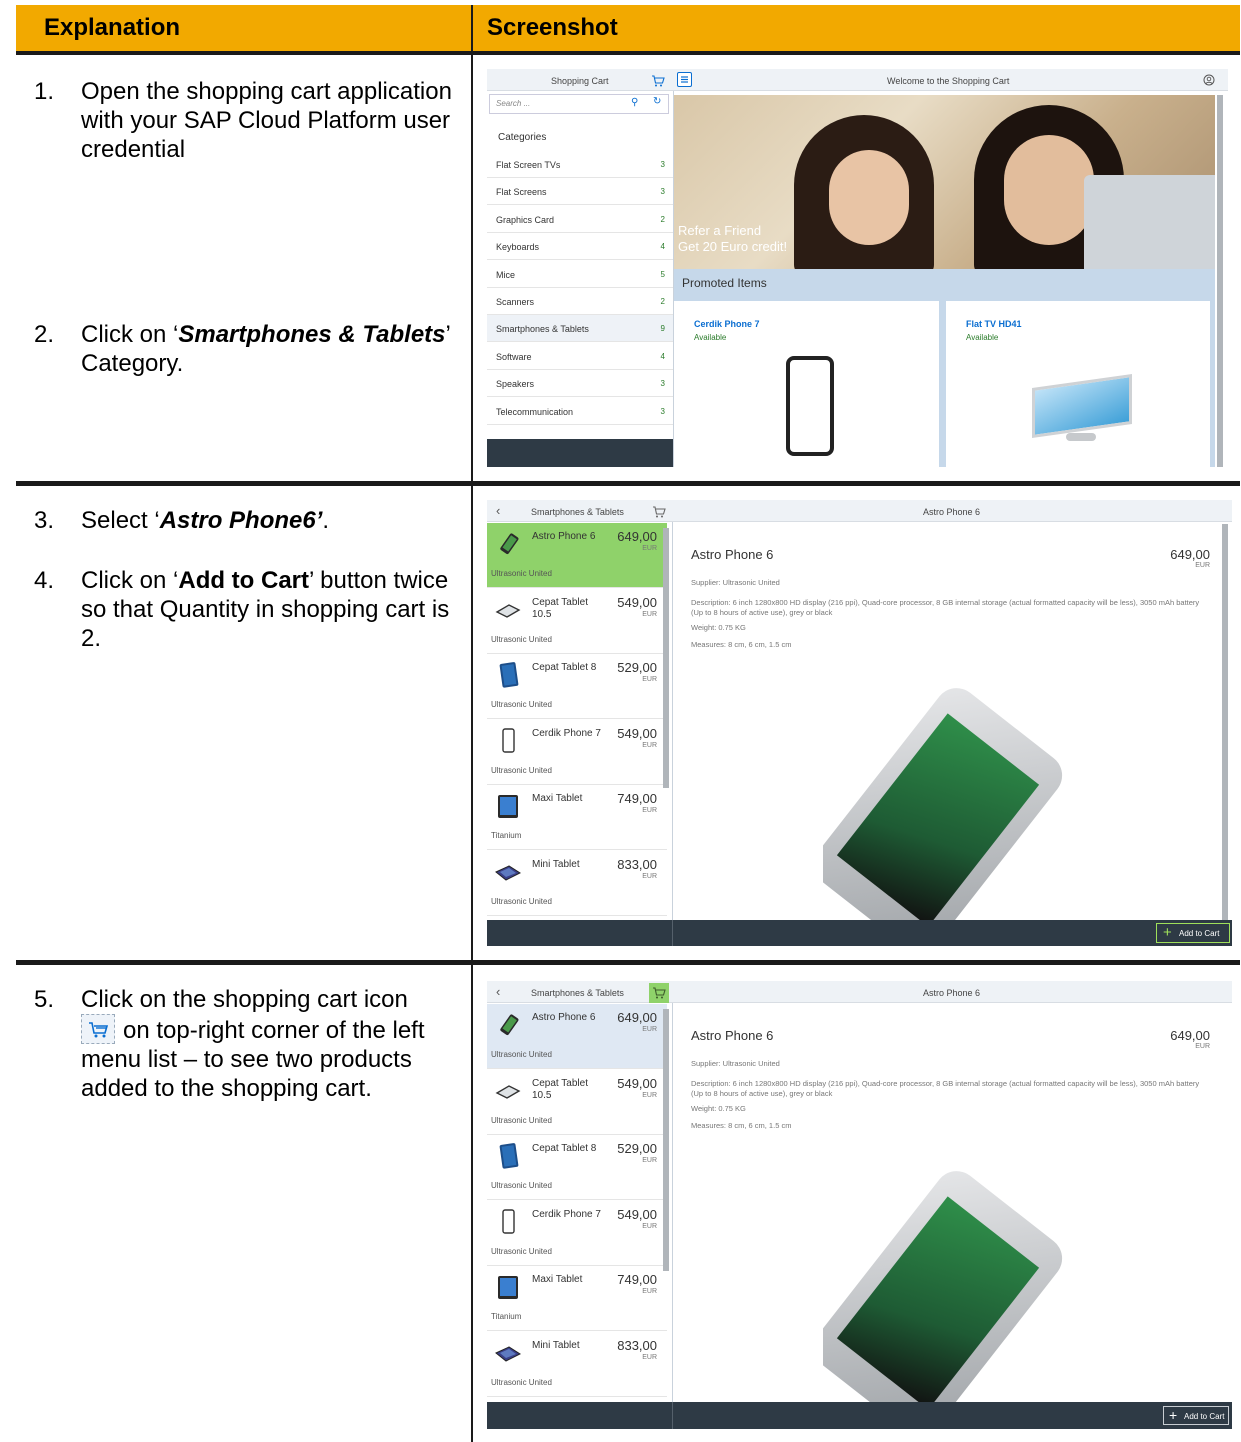 The height and width of the screenshot is (1442, 1241). Describe the element at coordinates (628, 53) in the screenshot. I see `header-divider` at that location.